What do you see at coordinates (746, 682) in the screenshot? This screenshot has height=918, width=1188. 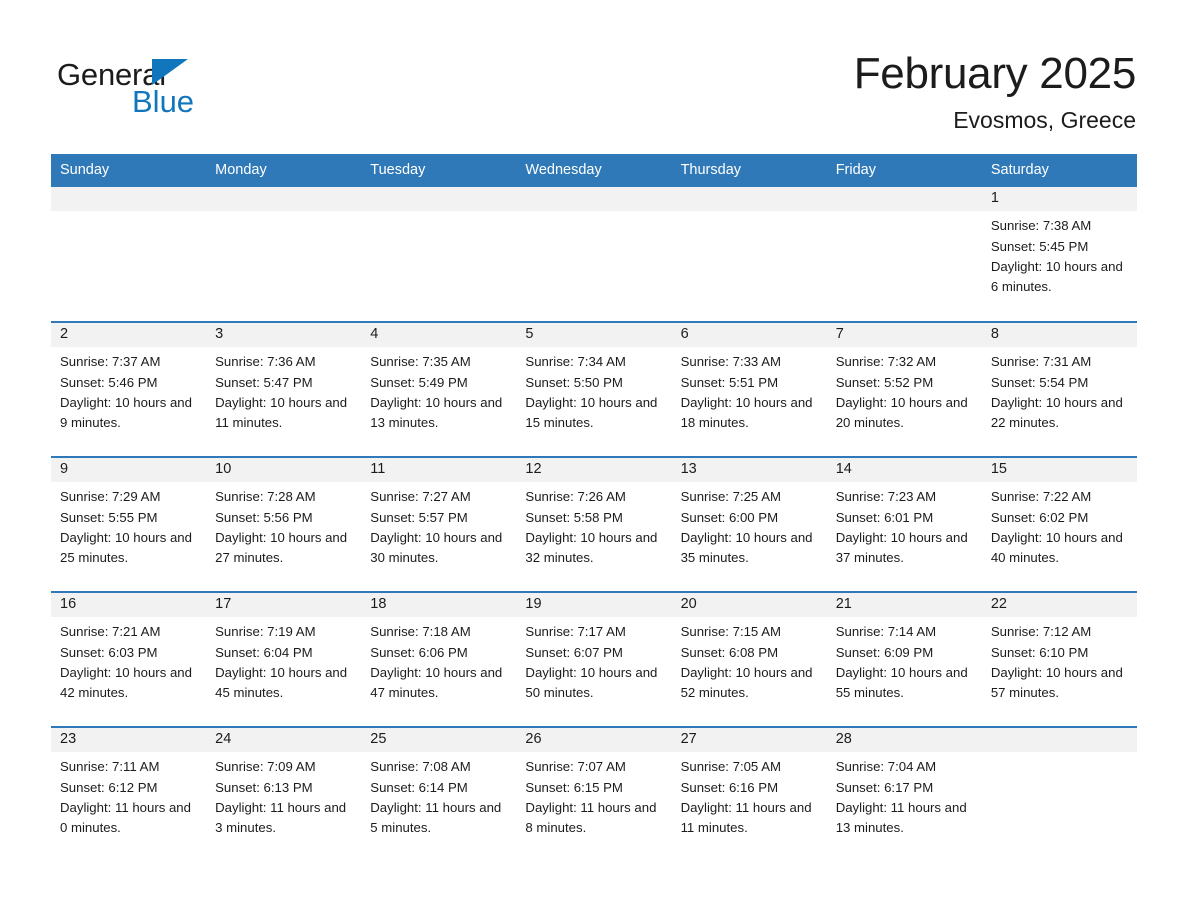 I see `daylight-text: Daylight: 10 hours and 52 minutes.` at bounding box center [746, 682].